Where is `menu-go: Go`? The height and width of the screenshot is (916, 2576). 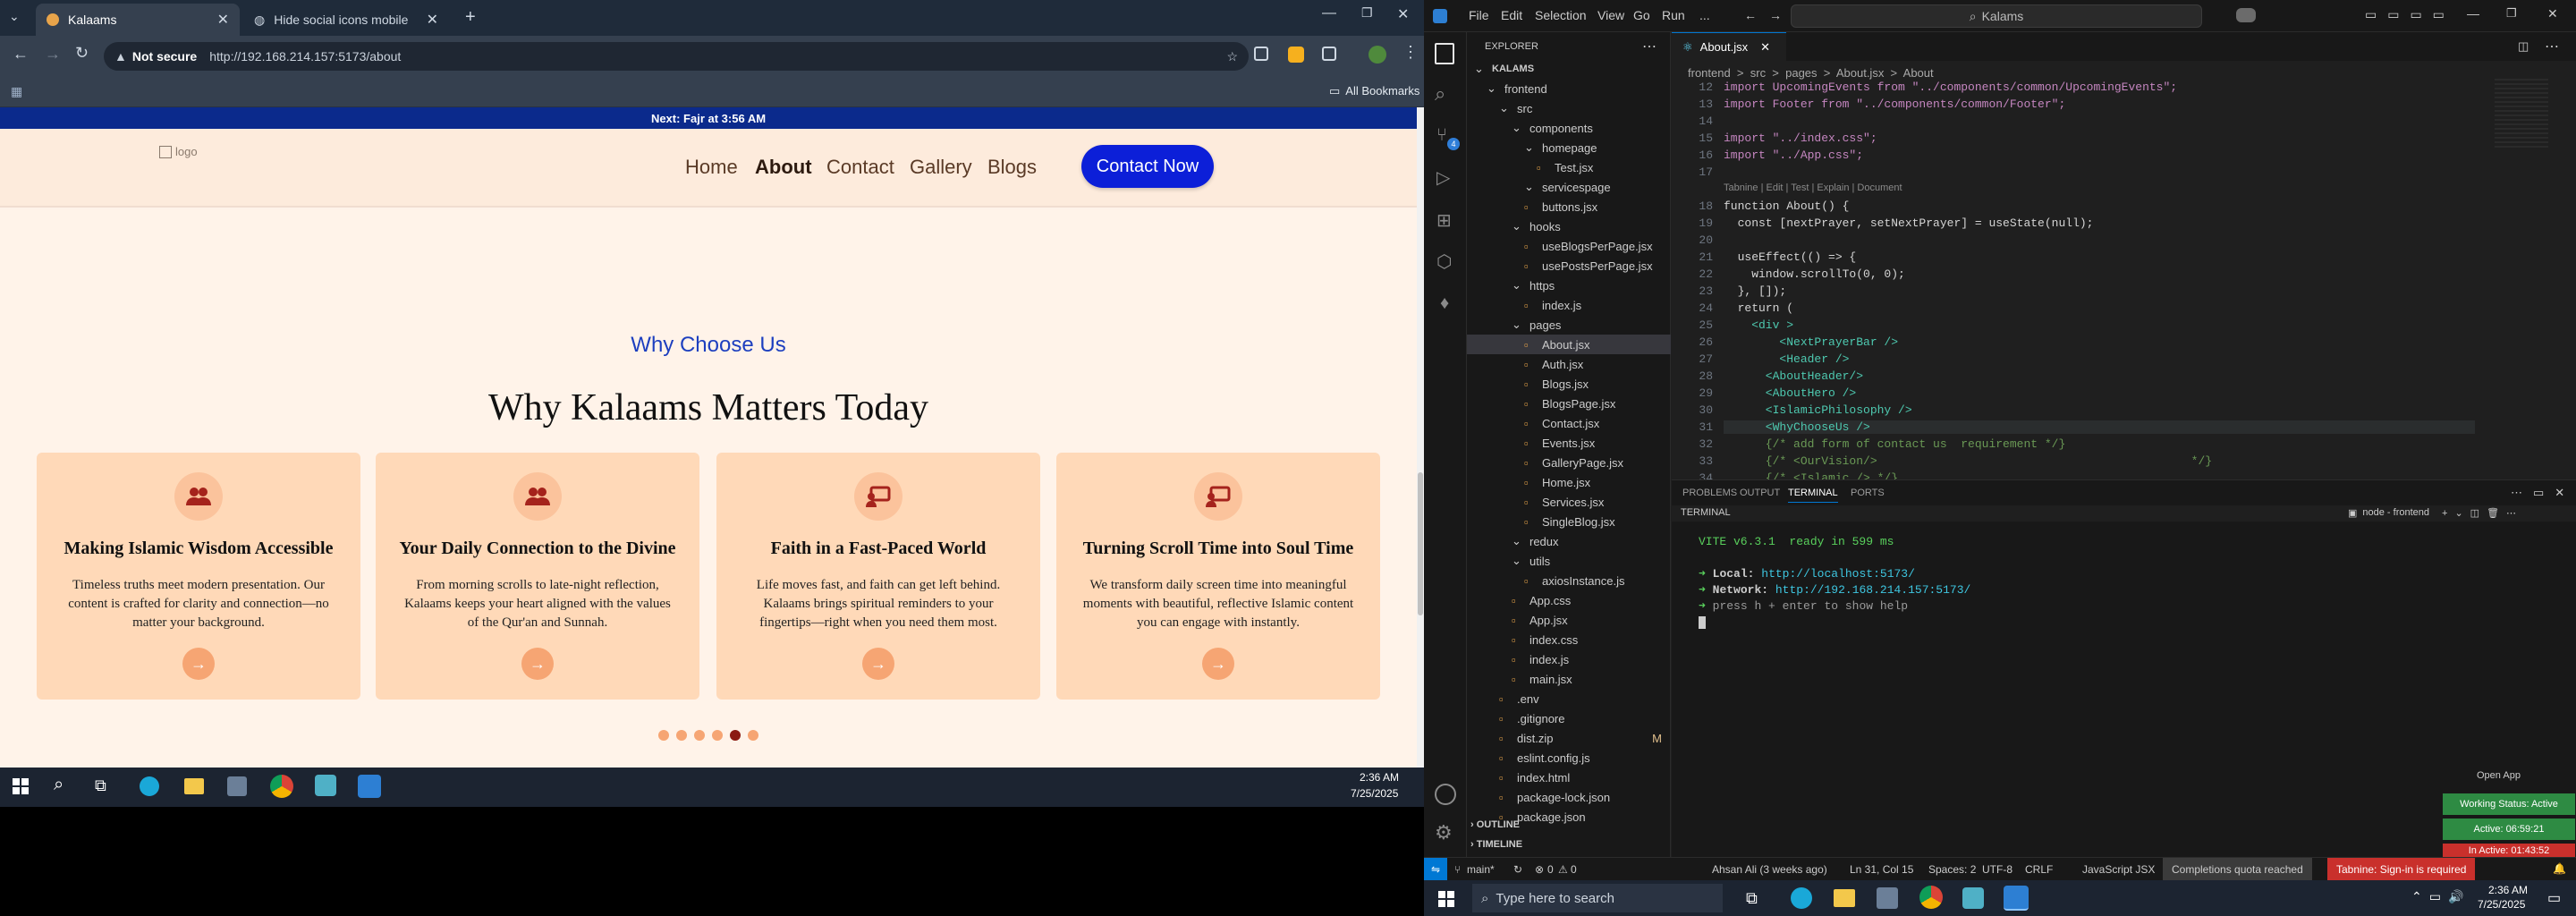 menu-go: Go is located at coordinates (1641, 15).